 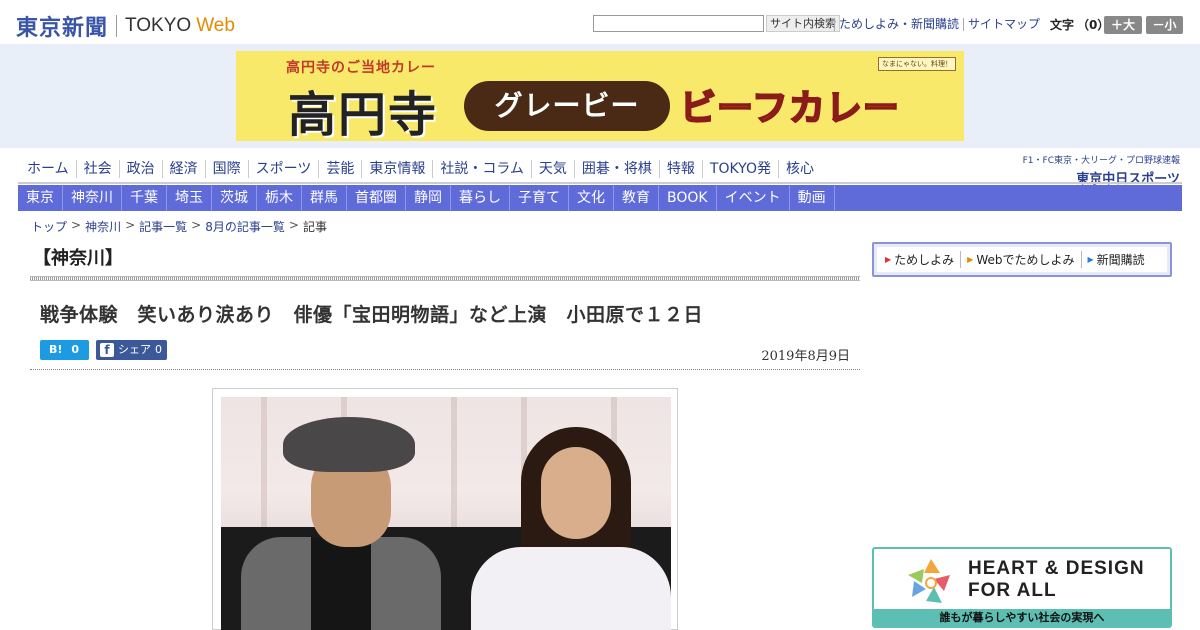 What do you see at coordinates (78, 258) in the screenshot?
I see `section-title: 【神奈川】` at bounding box center [78, 258].